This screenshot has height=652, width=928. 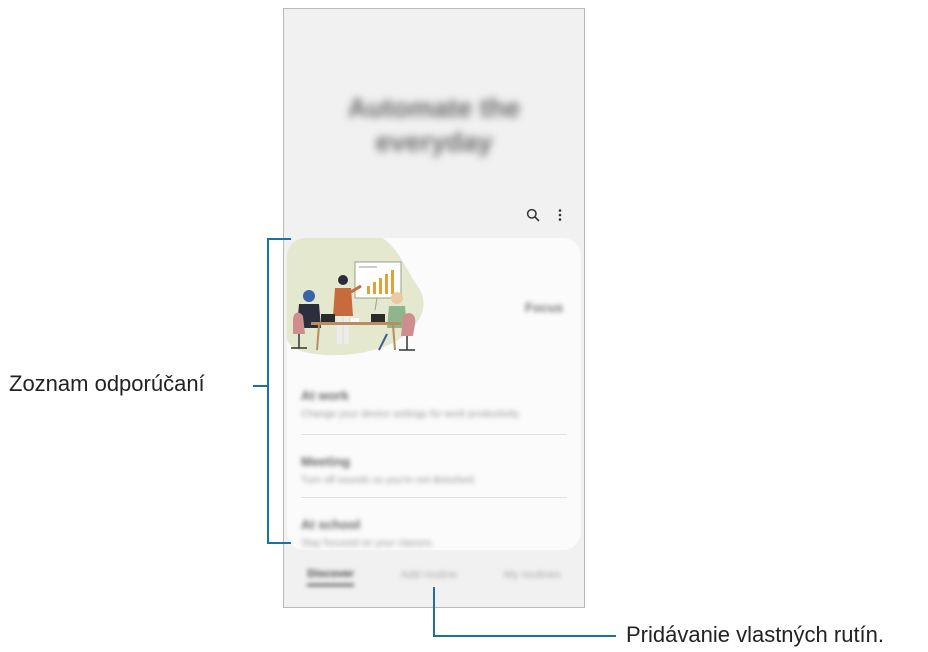 I want to click on add-routine-leader-vertical, so click(x=434, y=612).